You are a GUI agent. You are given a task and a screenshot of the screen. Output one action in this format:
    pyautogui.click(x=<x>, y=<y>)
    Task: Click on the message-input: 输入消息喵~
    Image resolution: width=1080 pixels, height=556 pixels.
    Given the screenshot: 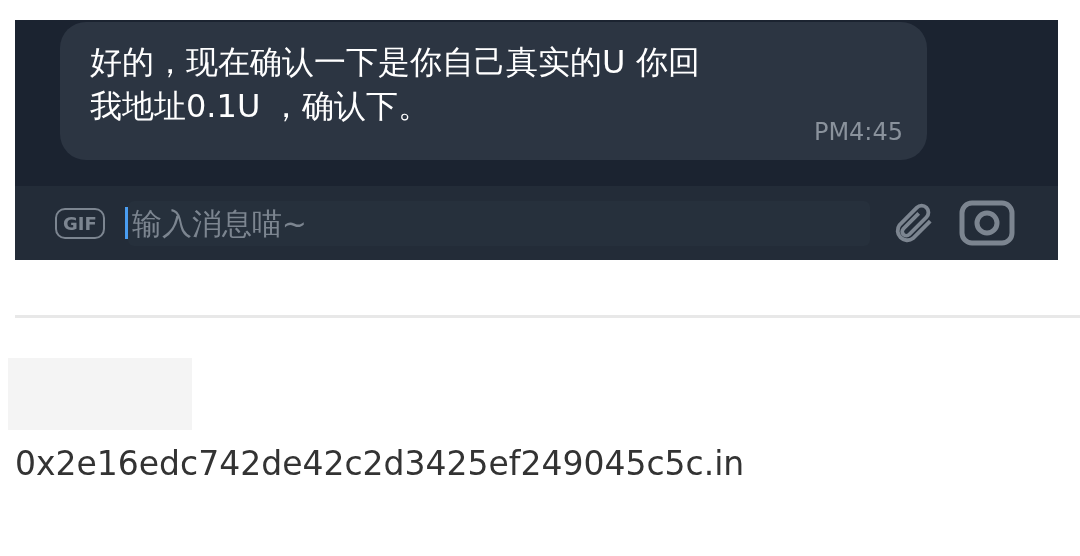 What is the action you would take?
    pyautogui.click(x=498, y=223)
    